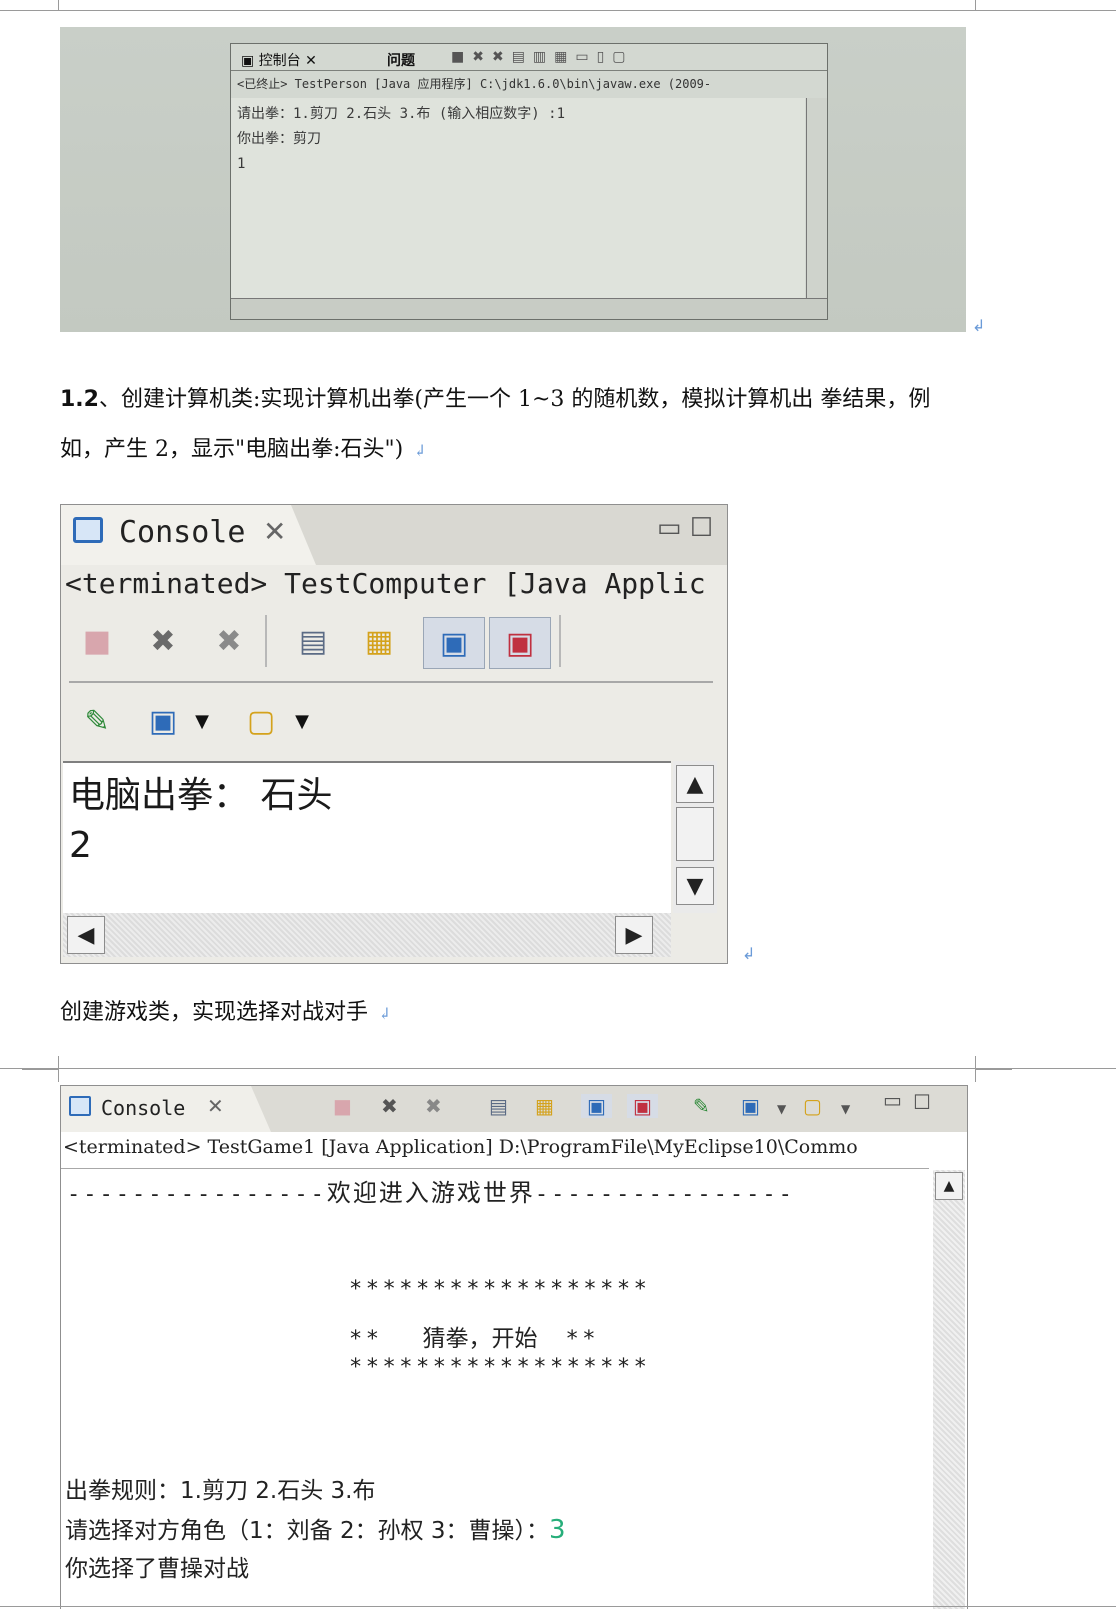 This screenshot has height=1609, width=1116. What do you see at coordinates (634, 935) in the screenshot?
I see `scroll-right-icon: ▶` at bounding box center [634, 935].